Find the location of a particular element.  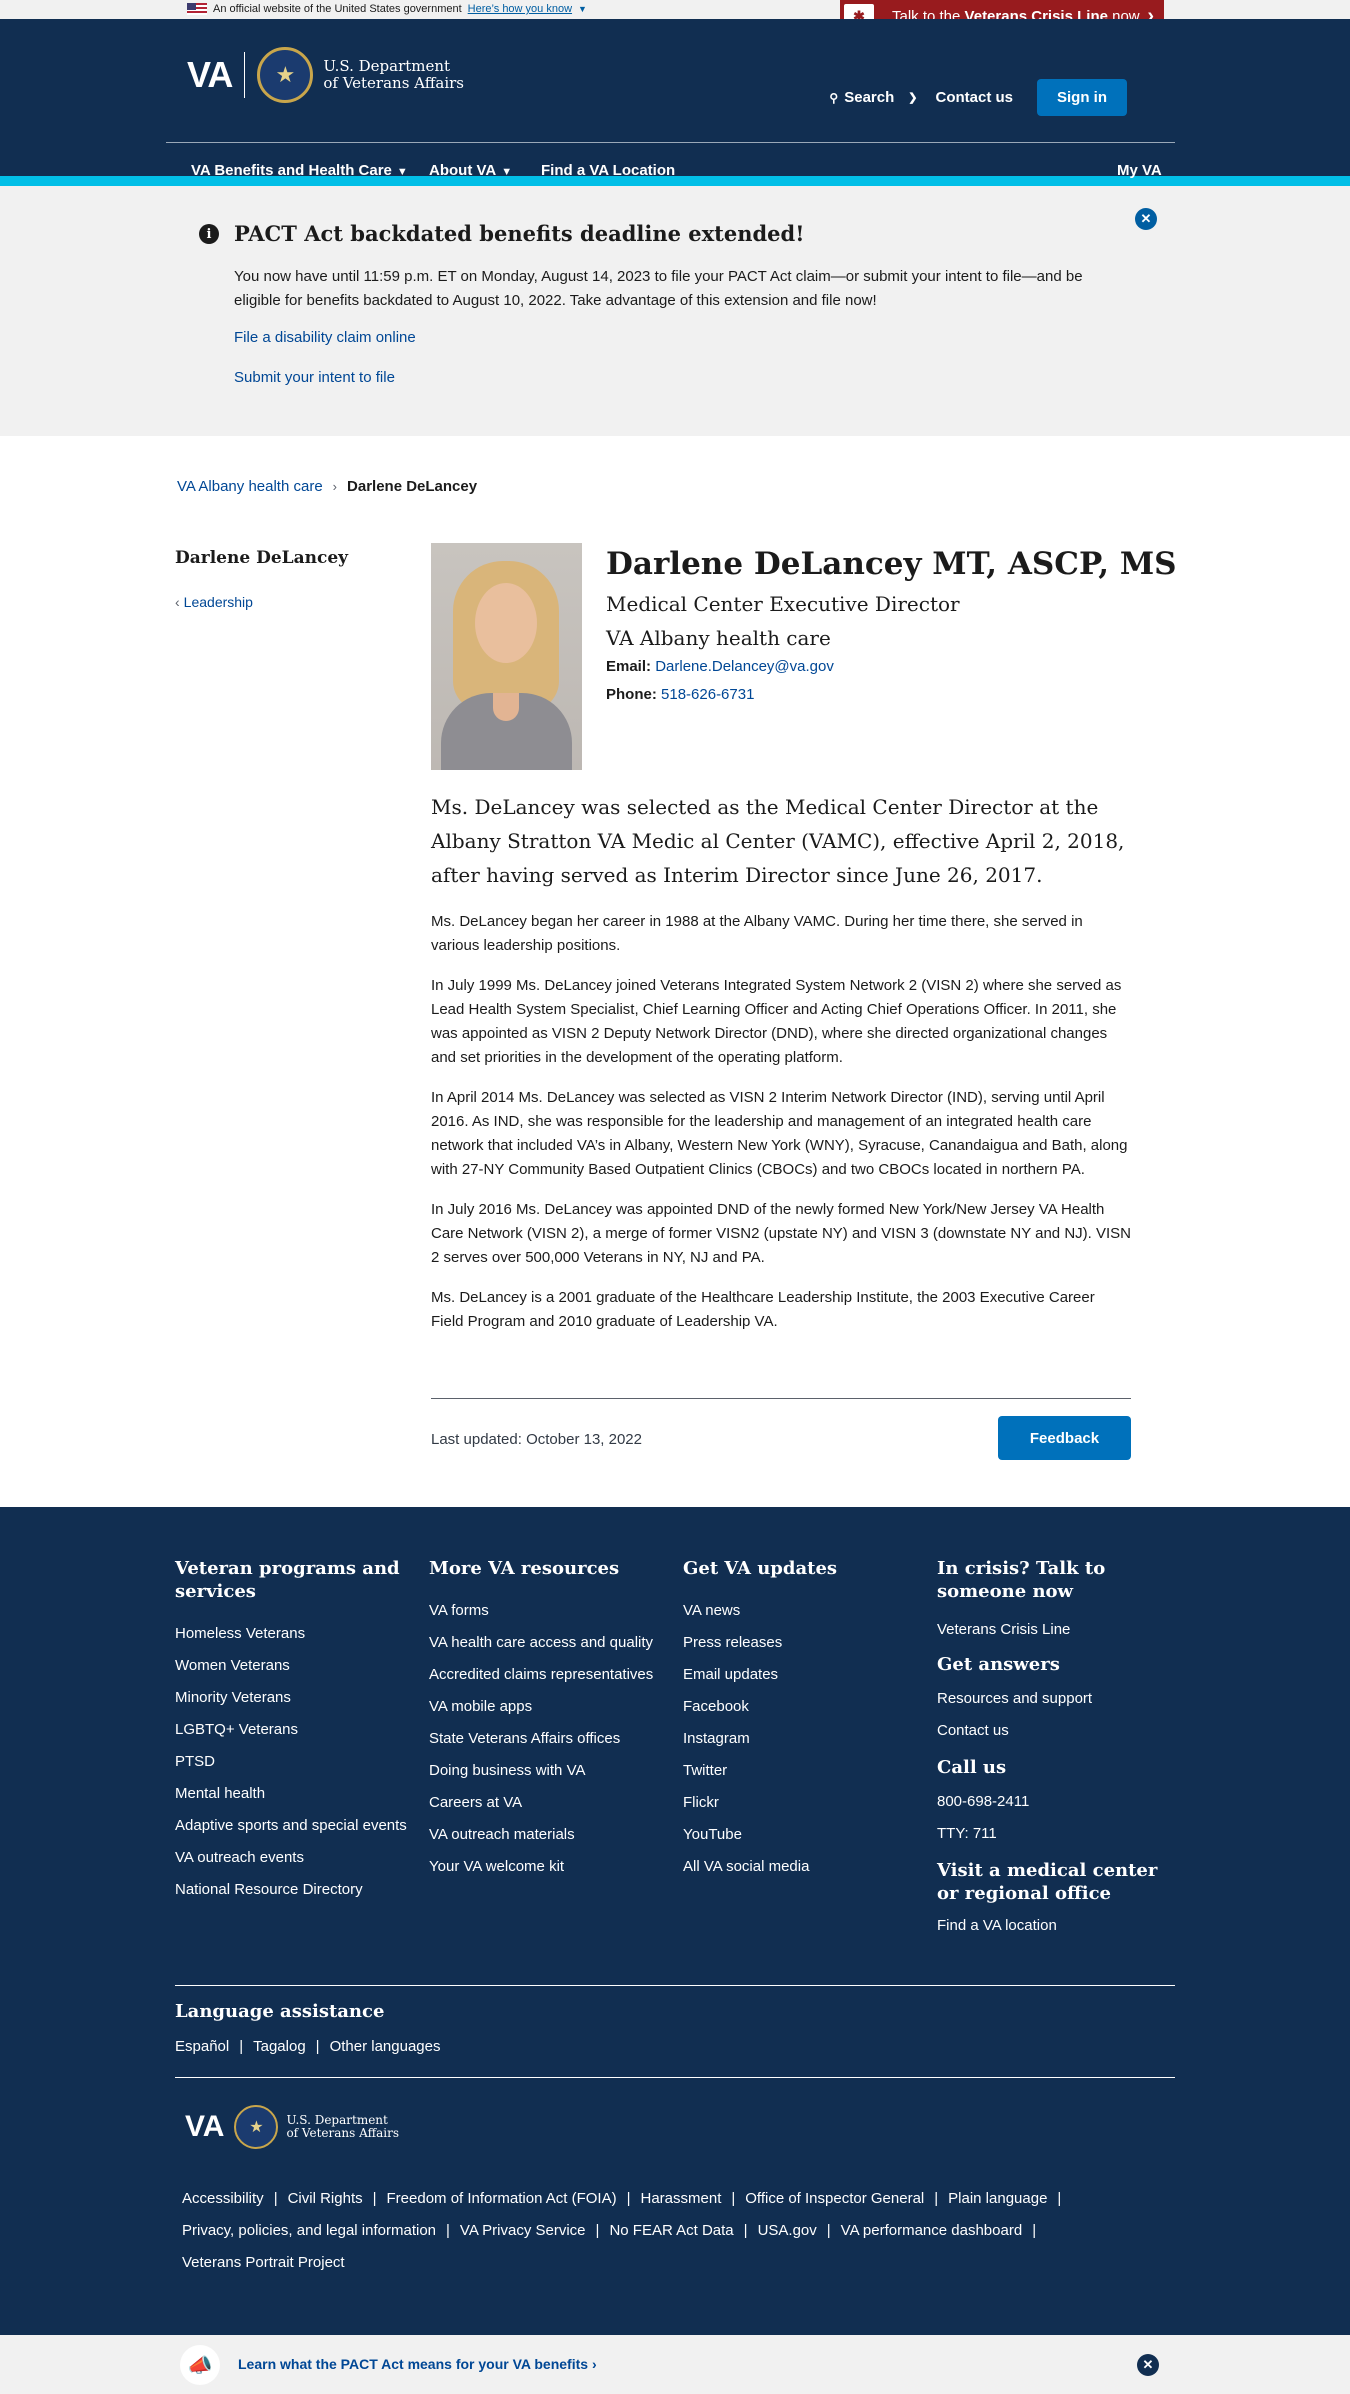

footer-link: YouTube is located at coordinates (712, 1834).